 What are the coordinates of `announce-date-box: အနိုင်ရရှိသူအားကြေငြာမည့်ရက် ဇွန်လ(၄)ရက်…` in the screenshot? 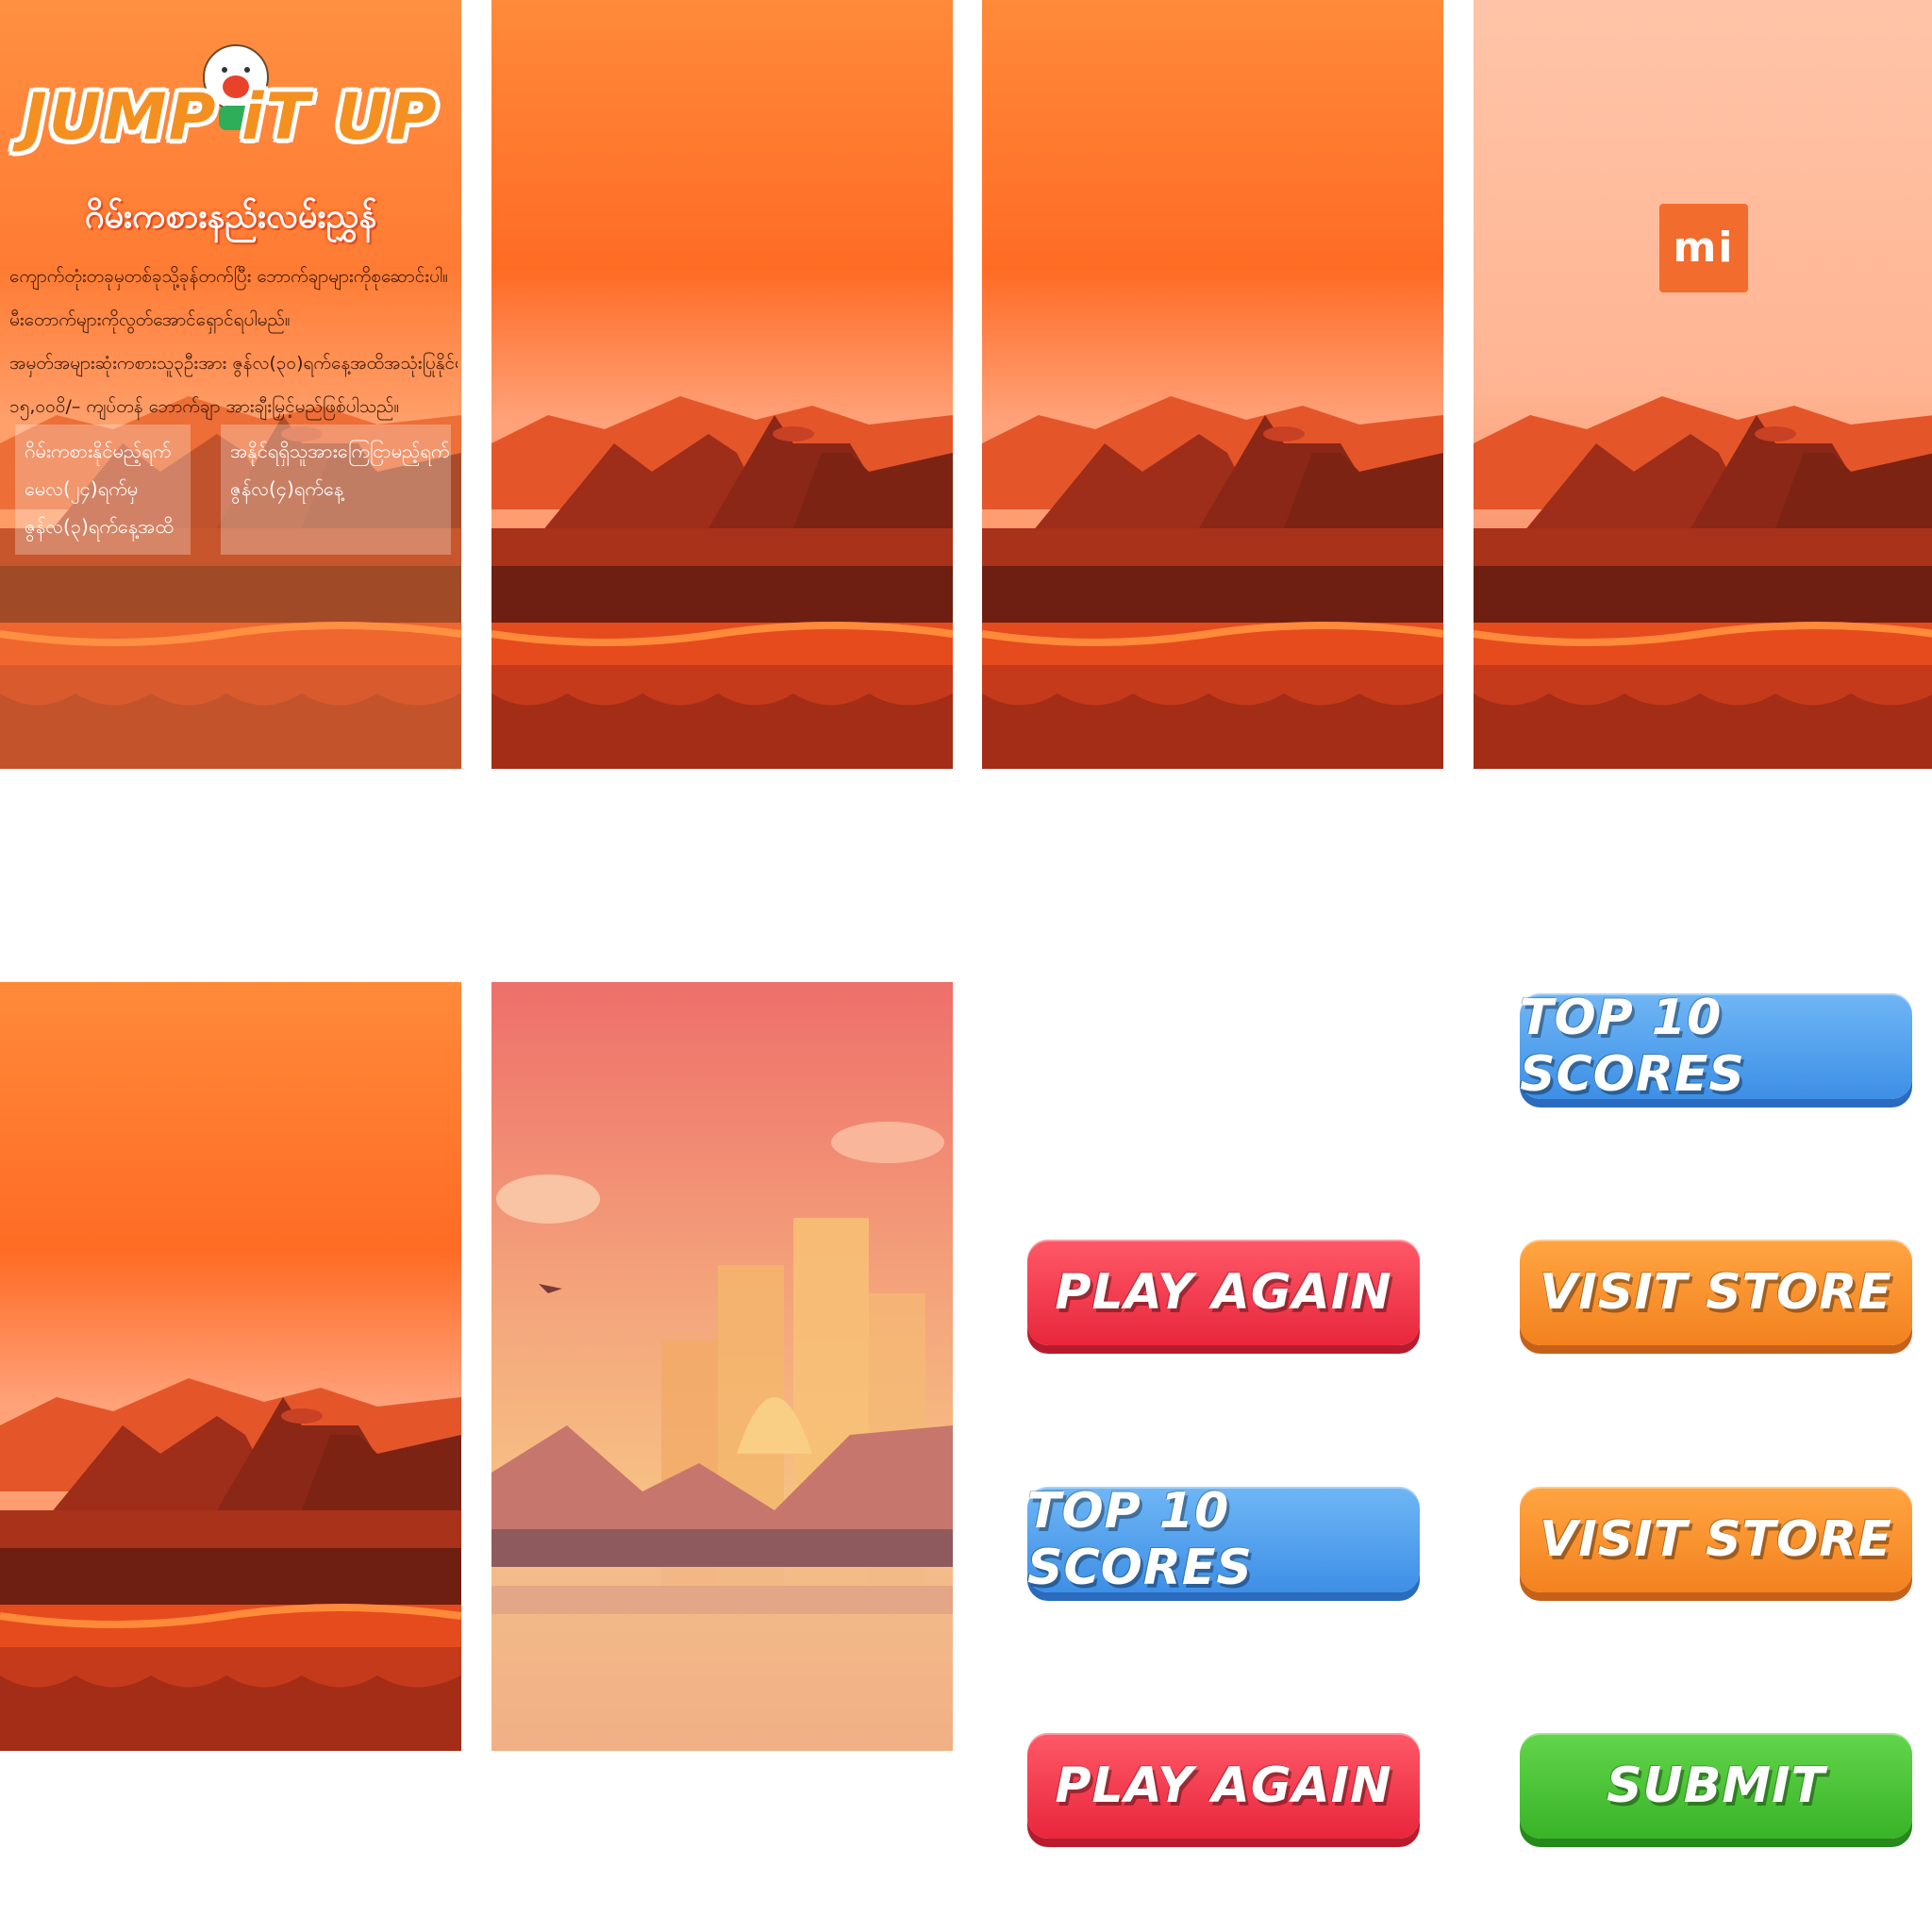 It's located at (336, 490).